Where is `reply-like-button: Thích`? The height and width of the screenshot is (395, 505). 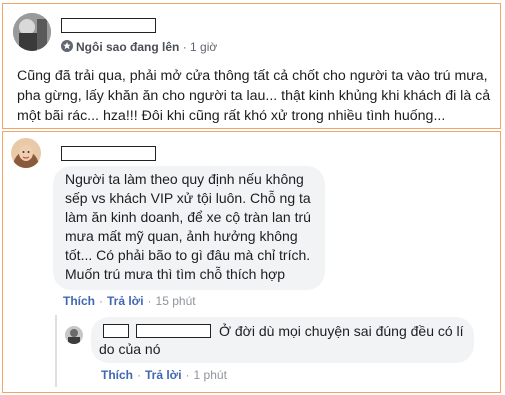
reply-like-button: Thích is located at coordinates (117, 375).